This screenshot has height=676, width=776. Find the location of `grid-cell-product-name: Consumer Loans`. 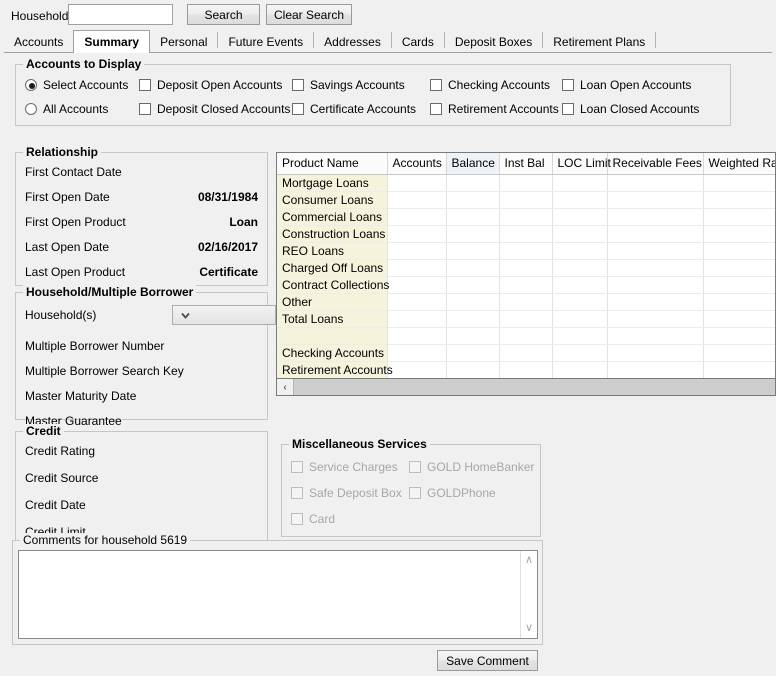

grid-cell-product-name: Consumer Loans is located at coordinates (332, 200).